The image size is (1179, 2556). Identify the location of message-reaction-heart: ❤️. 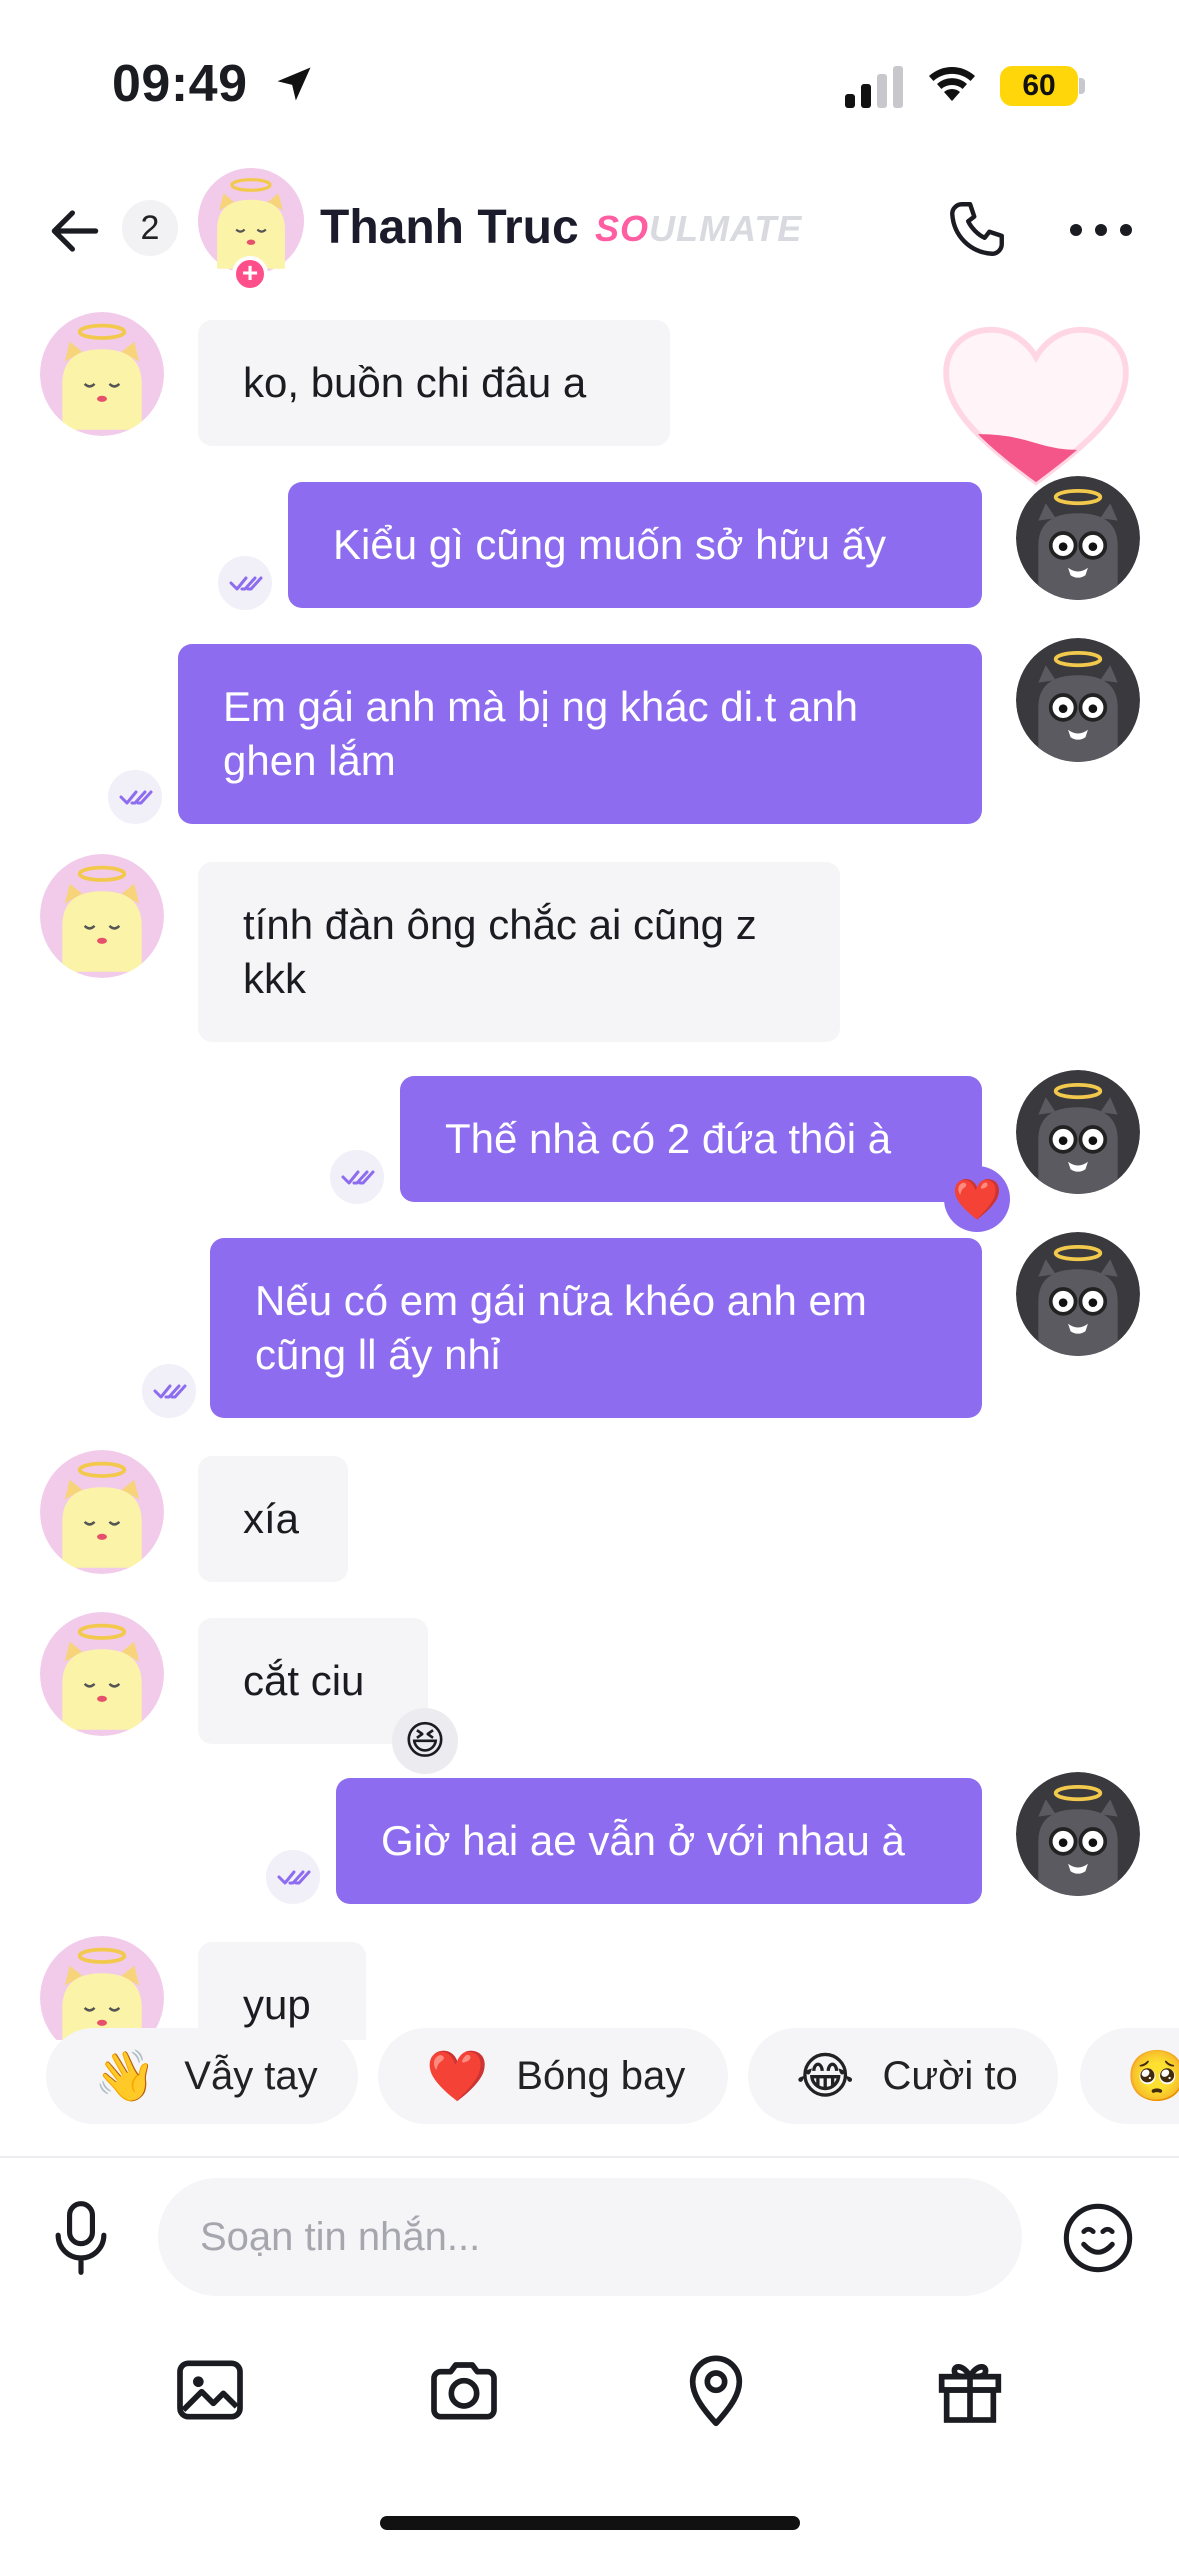
(977, 1199).